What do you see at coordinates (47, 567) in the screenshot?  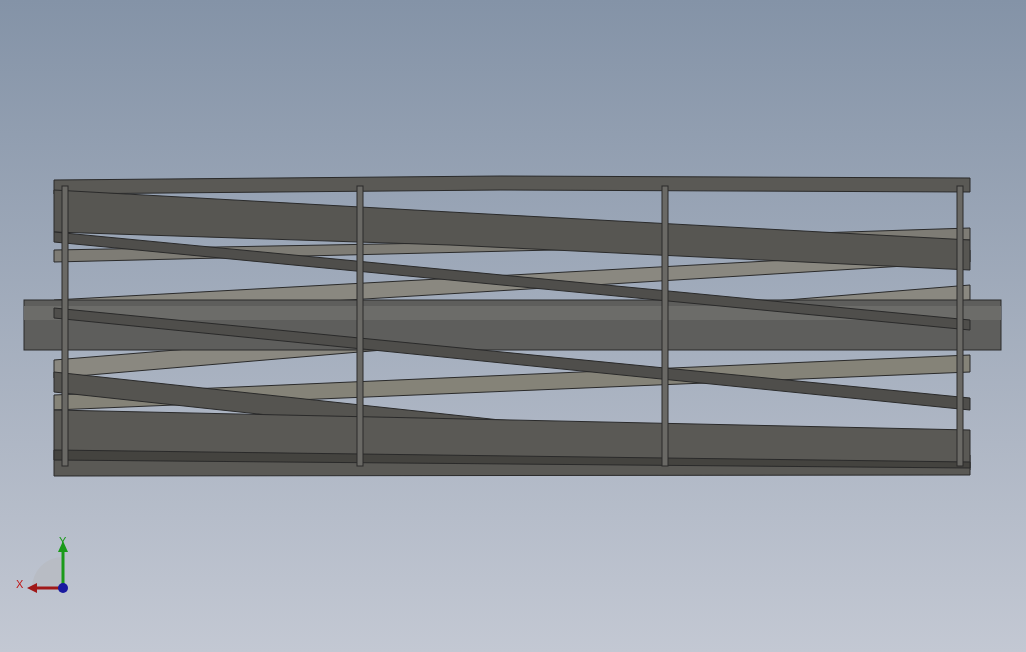 I see `axis-triad-drawing` at bounding box center [47, 567].